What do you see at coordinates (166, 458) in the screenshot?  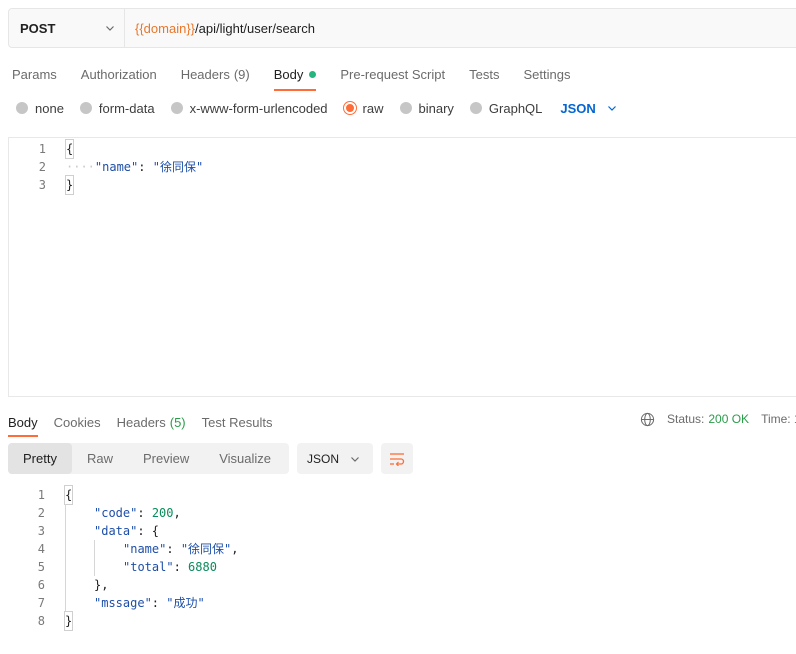 I see `view-preview-button: Preview` at bounding box center [166, 458].